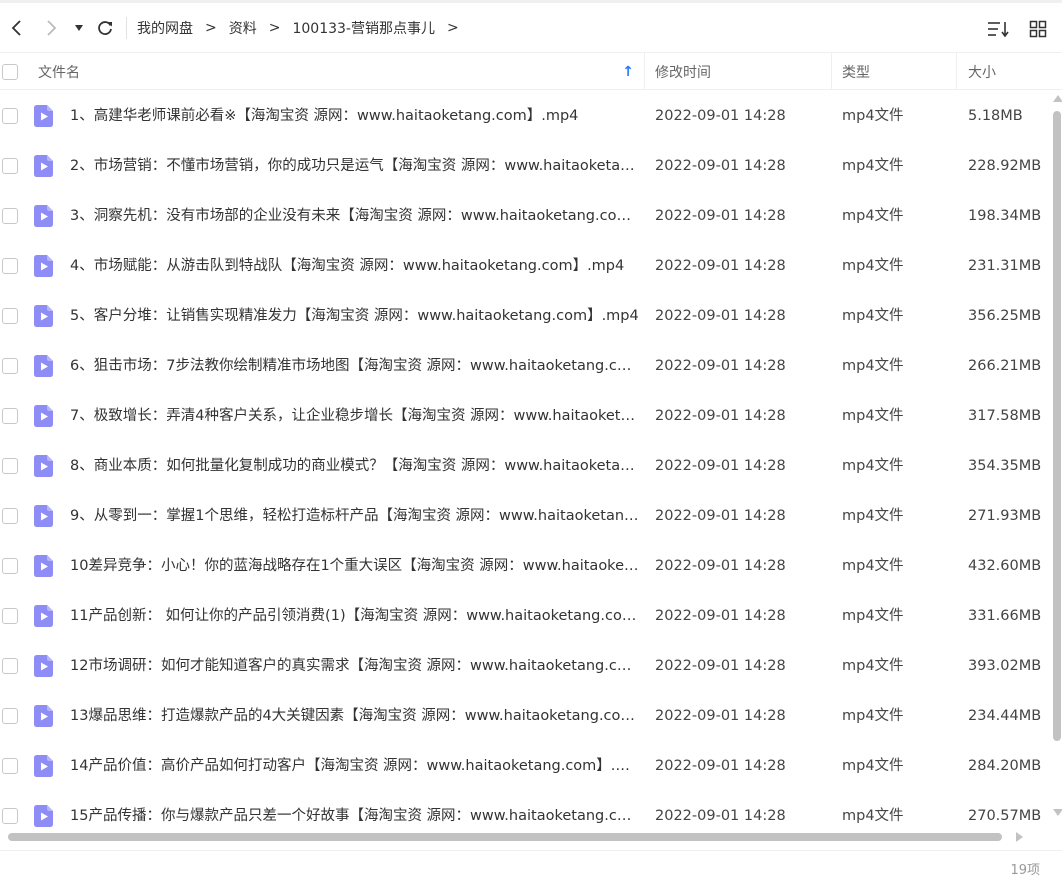 The image size is (1062, 883). I want to click on file-size: 432.60MB, so click(1005, 566).